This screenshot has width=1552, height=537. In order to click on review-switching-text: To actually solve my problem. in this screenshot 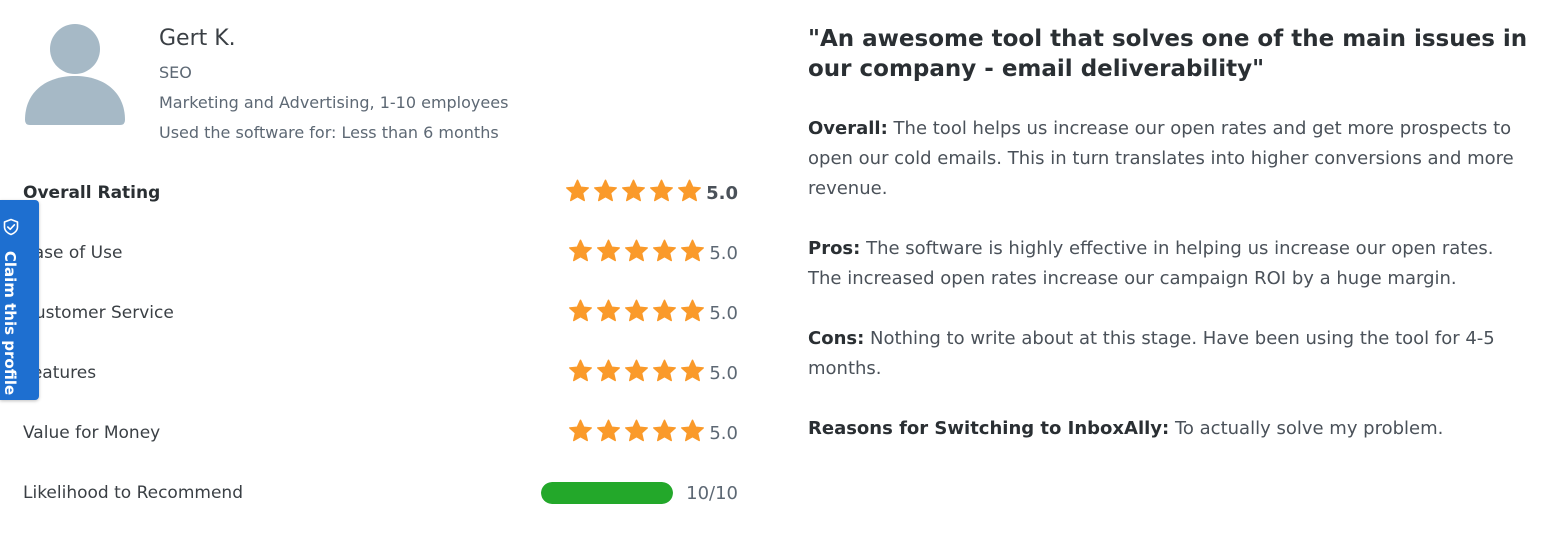, I will do `click(1309, 428)`.